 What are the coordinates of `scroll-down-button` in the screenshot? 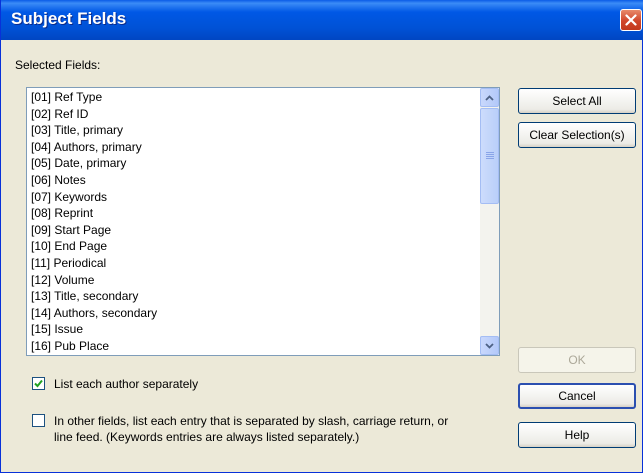 It's located at (489, 345).